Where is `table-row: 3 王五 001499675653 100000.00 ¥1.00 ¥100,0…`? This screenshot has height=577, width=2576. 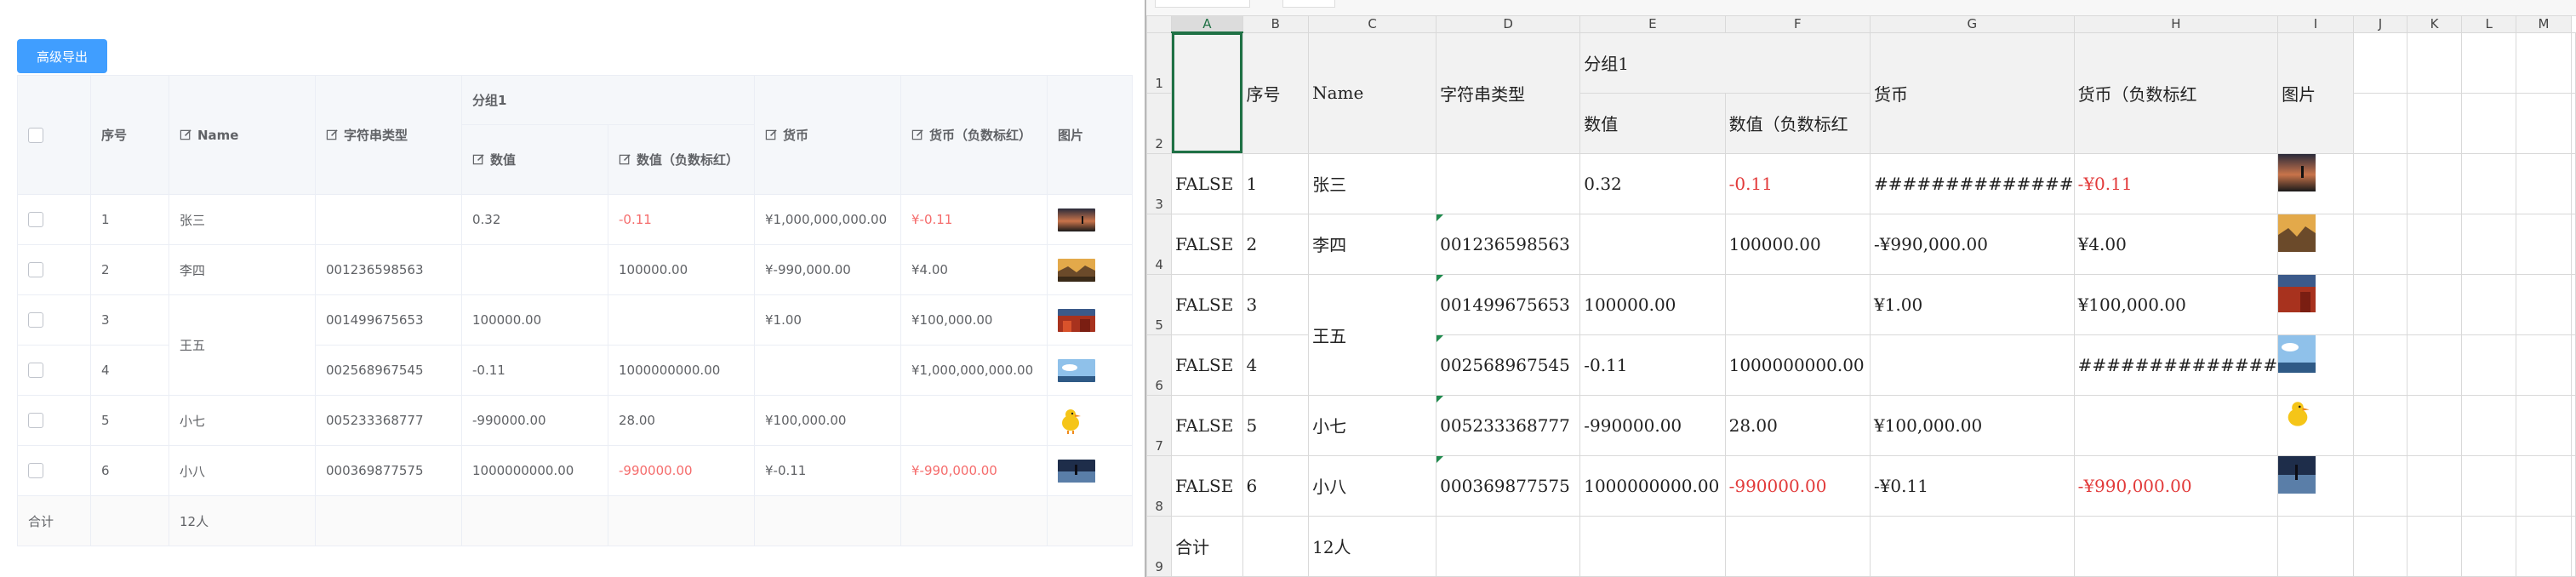 table-row: 3 王五 001499675653 100000.00 ¥1.00 ¥100,0… is located at coordinates (575, 345).